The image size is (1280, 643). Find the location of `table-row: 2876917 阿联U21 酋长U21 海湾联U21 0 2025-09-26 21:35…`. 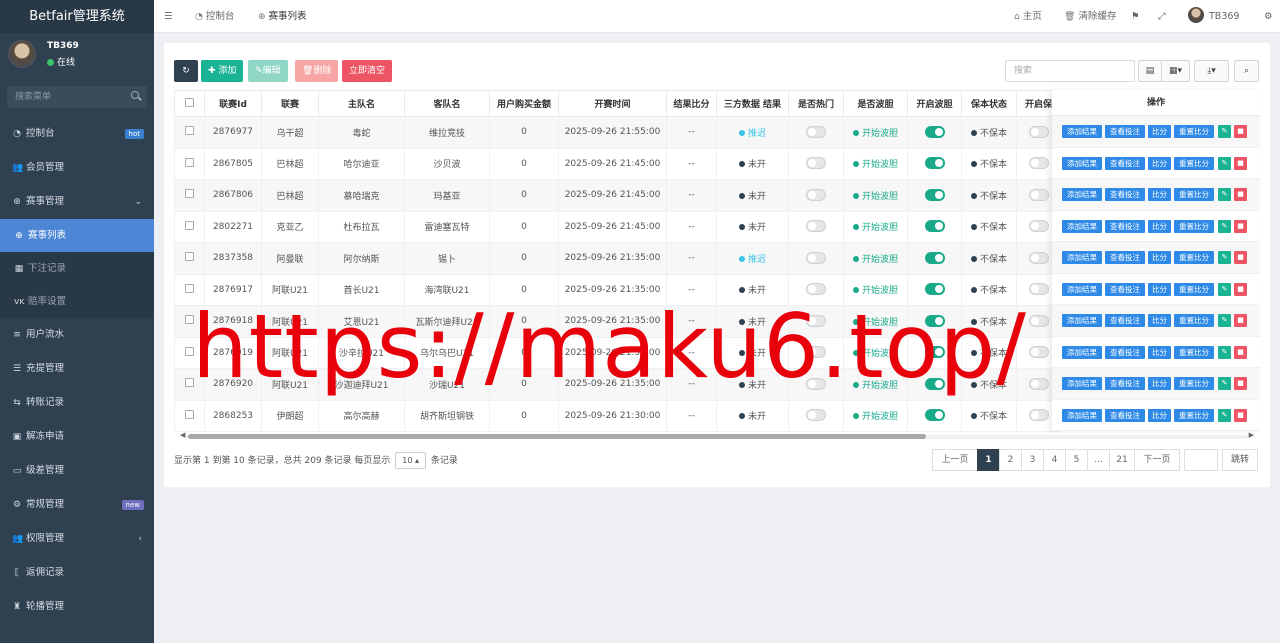

table-row: 2876917 阿联U21 酋长U21 海湾联U21 0 2025-09-26 21:35… is located at coordinates (617, 289).